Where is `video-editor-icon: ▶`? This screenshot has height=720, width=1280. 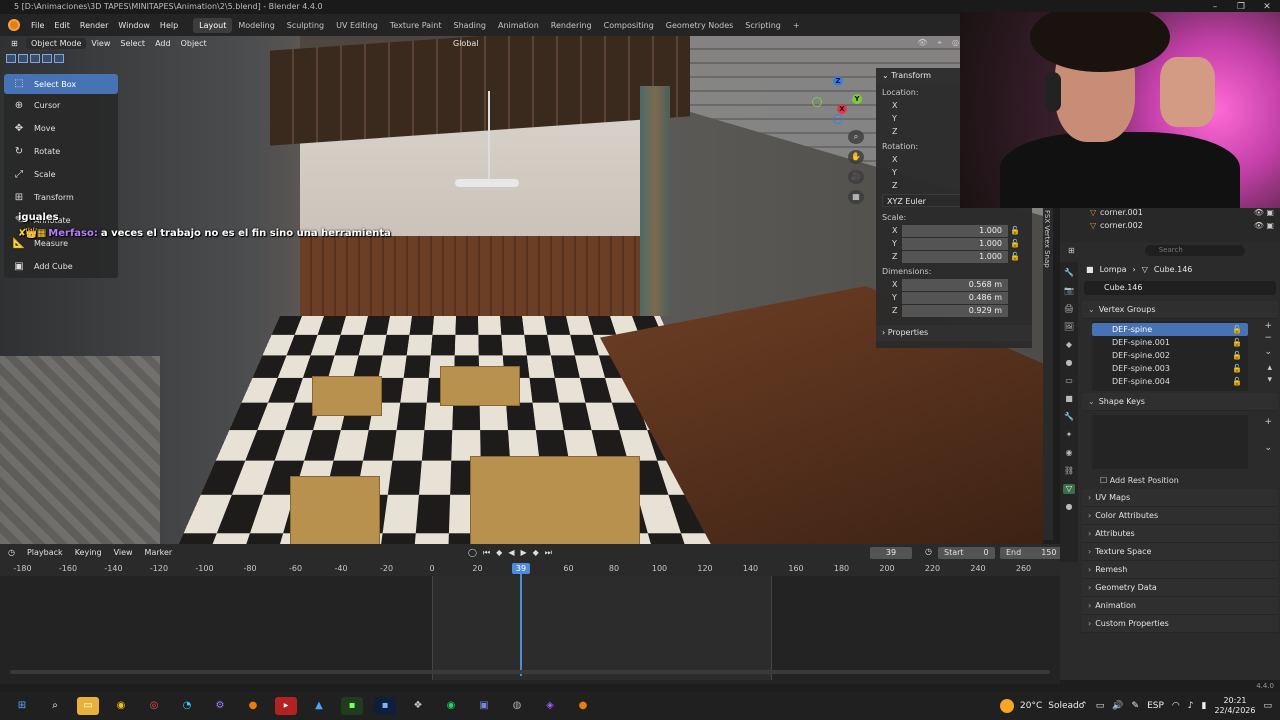
video-editor-icon: ▶ is located at coordinates (286, 706).